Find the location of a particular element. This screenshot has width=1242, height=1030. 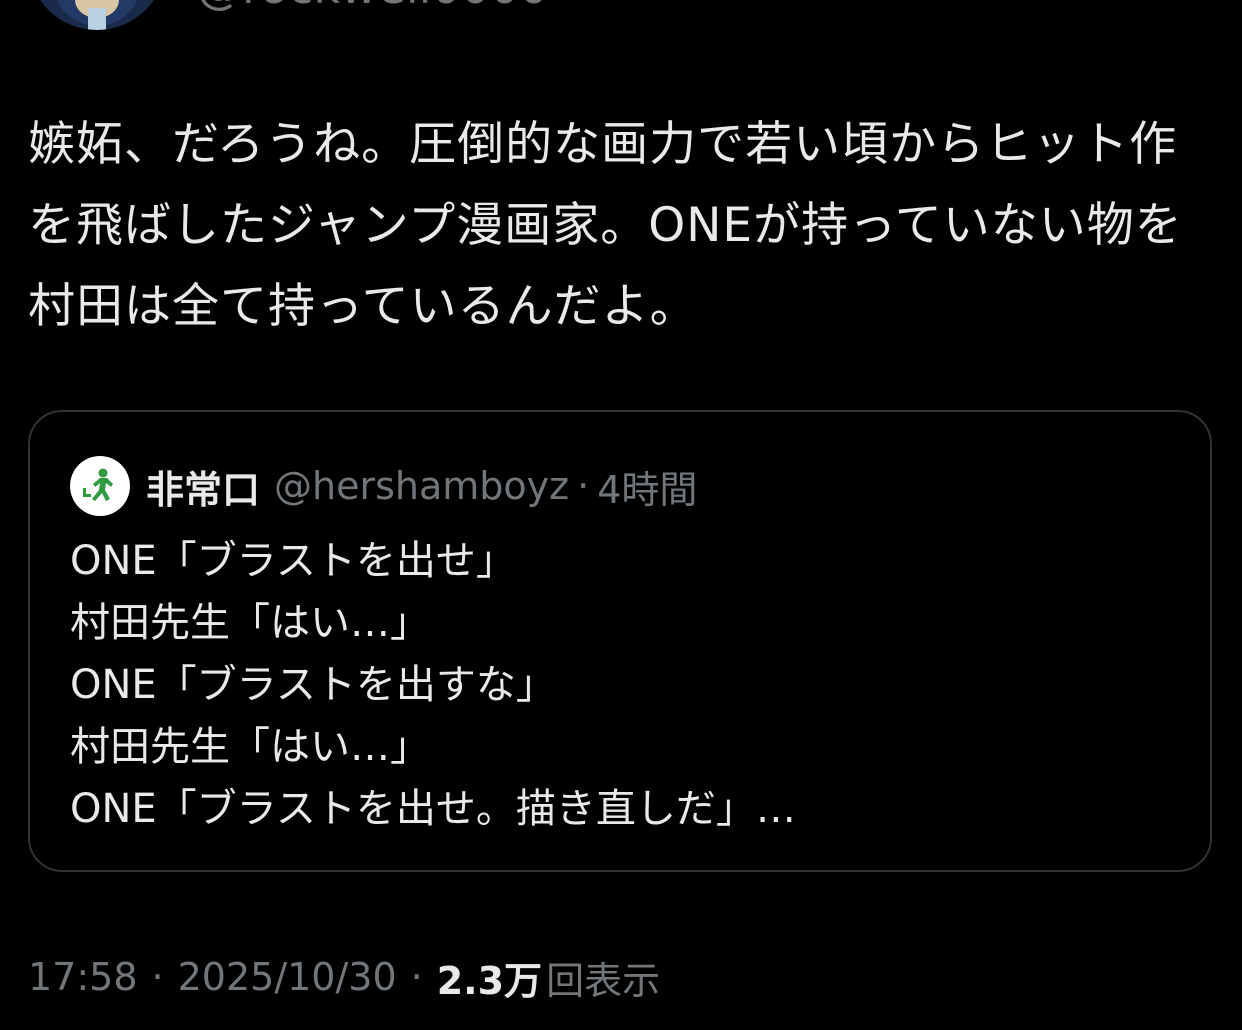

quoted-author-avatar is located at coordinates (100, 486).